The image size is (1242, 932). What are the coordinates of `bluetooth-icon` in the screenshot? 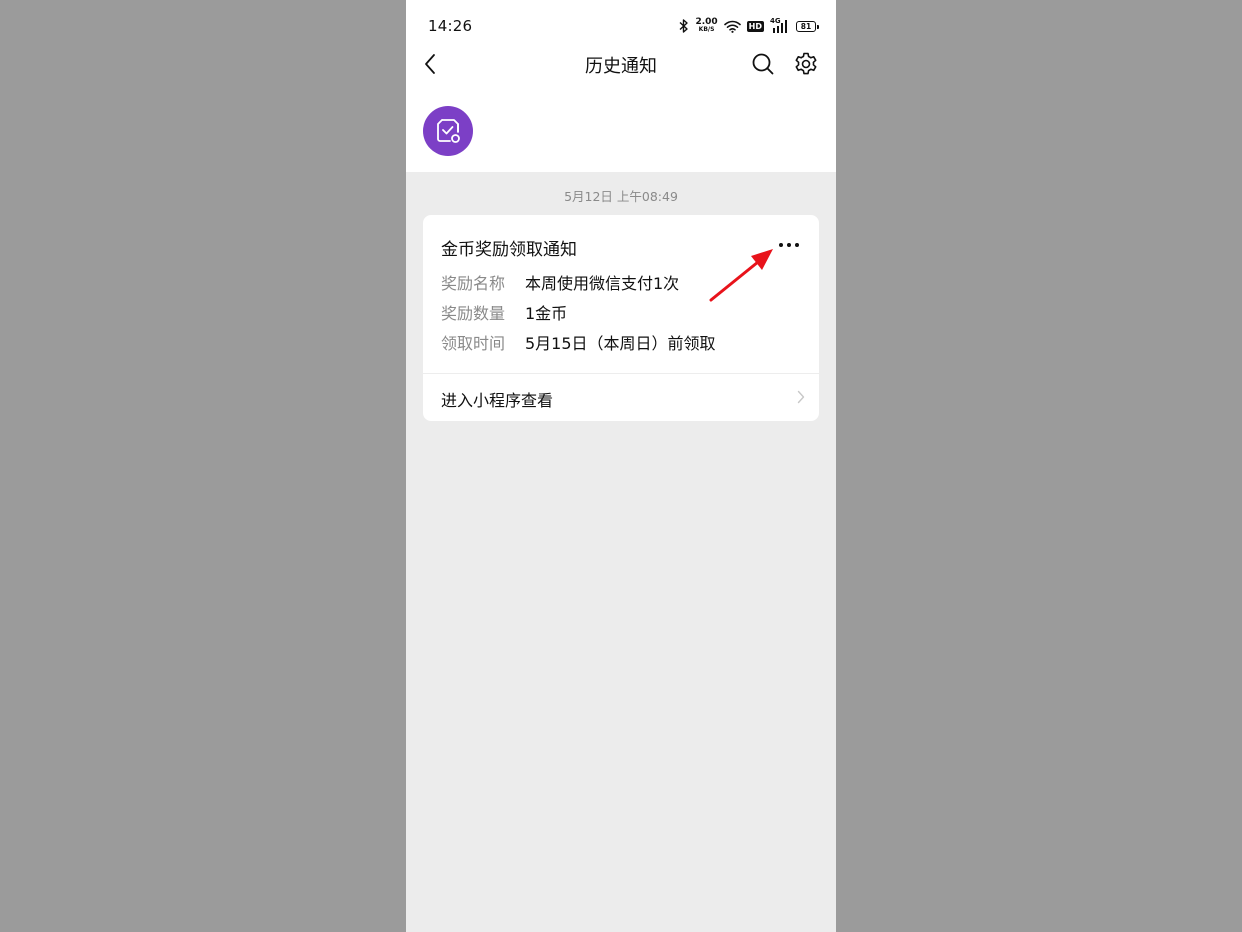 It's located at (684, 26).